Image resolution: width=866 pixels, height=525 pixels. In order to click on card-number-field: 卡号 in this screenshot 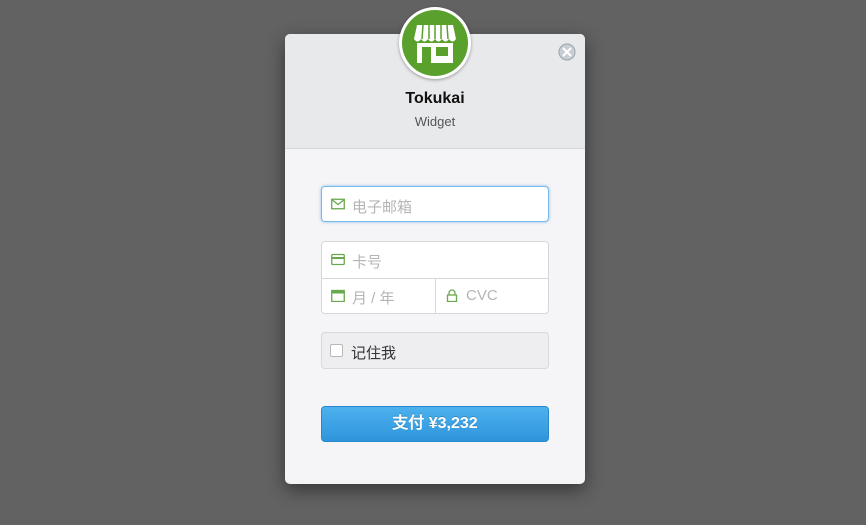, I will do `click(435, 260)`.